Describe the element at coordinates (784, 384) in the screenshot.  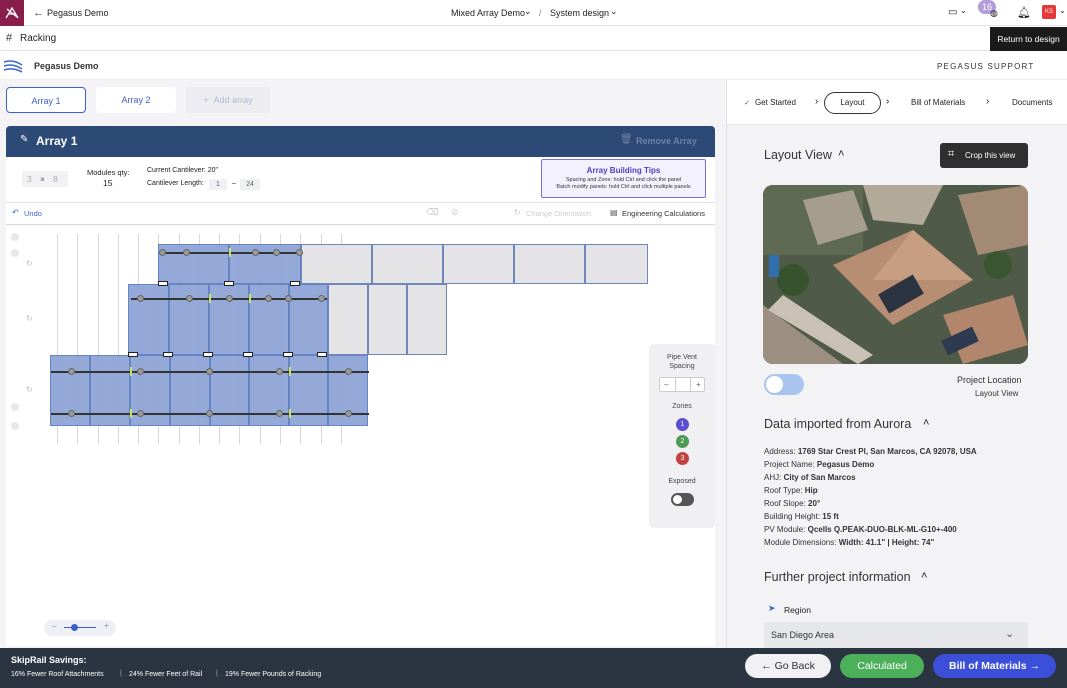
I see `project-location-toggle` at that location.